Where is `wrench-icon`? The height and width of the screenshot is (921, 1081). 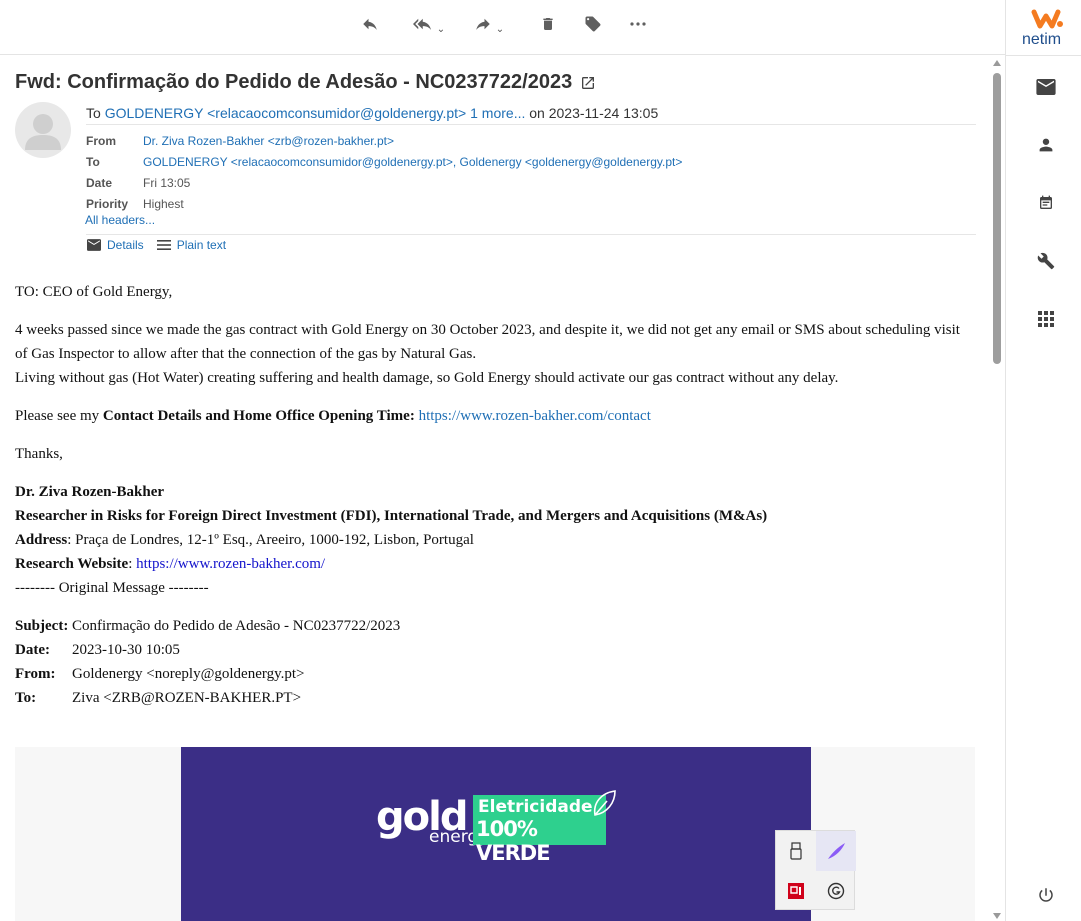
wrench-icon is located at coordinates (1046, 261).